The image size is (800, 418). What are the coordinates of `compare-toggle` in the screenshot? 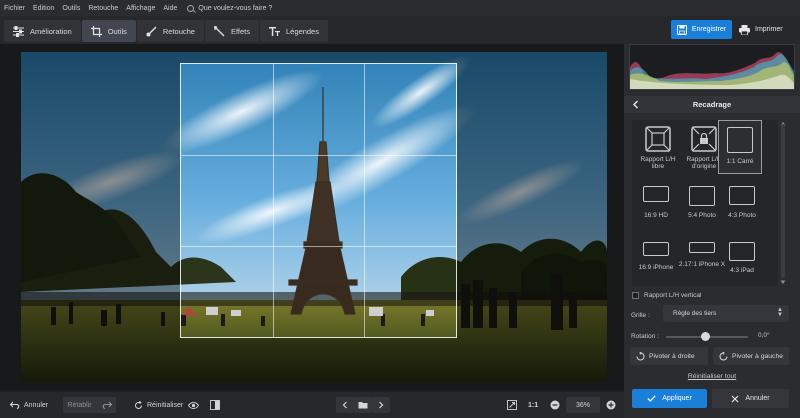 It's located at (215, 405).